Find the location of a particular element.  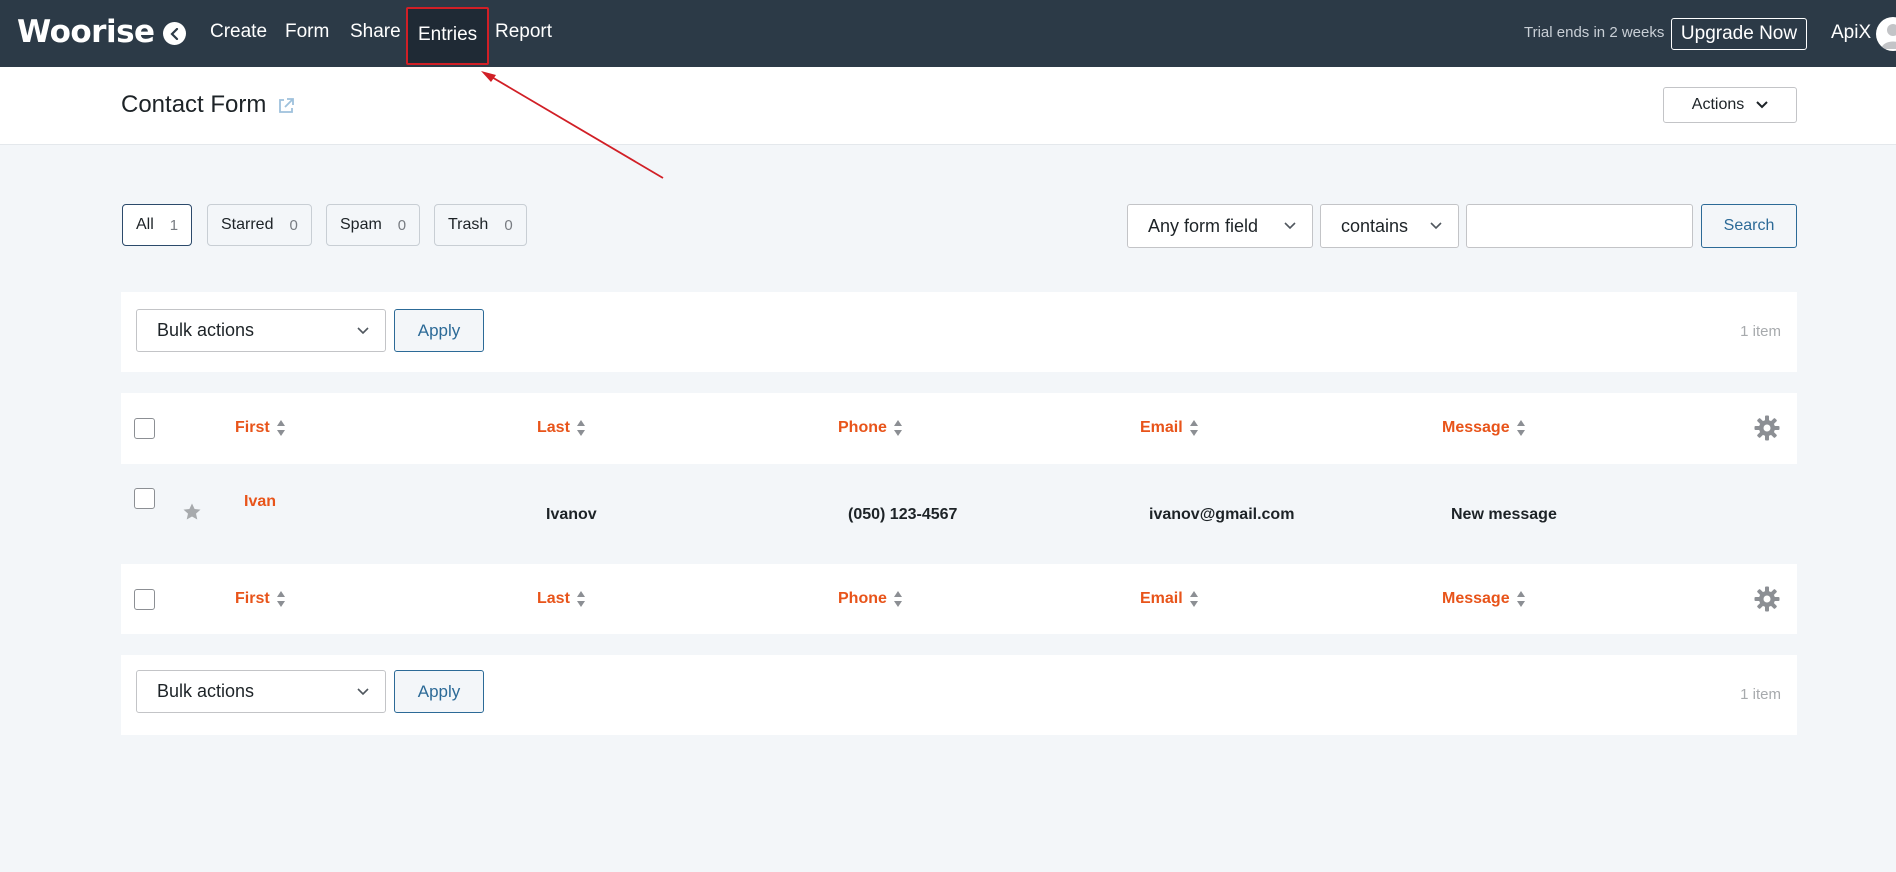

cell-message: New message is located at coordinates (1504, 514).